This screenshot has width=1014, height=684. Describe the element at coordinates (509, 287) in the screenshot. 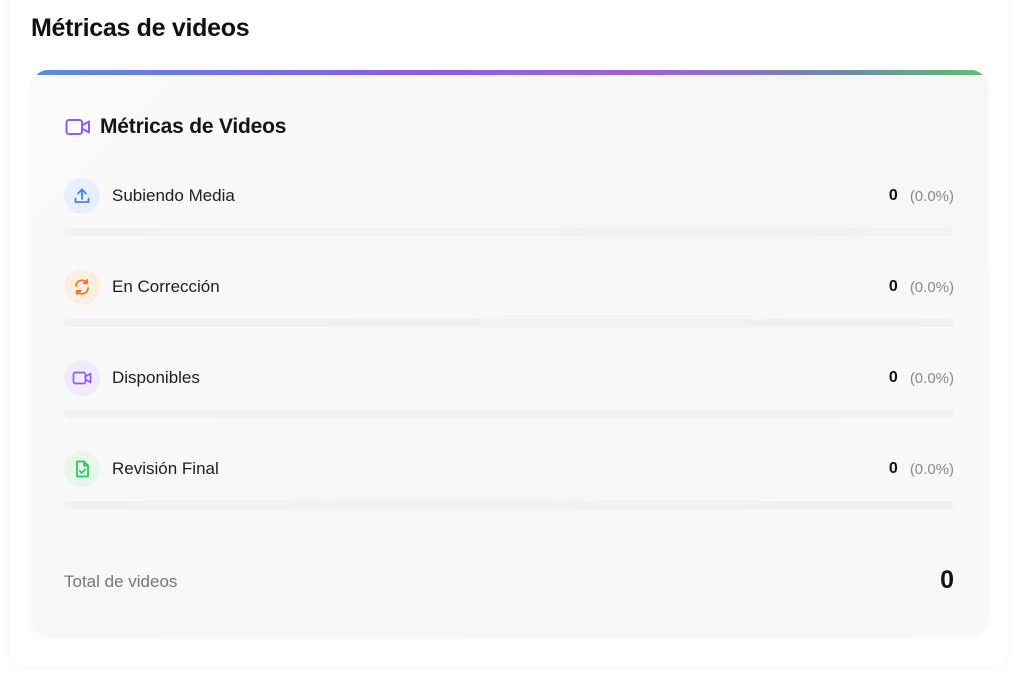

I see `metric-row-en-correccion: En Corrección 0 (0.0%)` at that location.